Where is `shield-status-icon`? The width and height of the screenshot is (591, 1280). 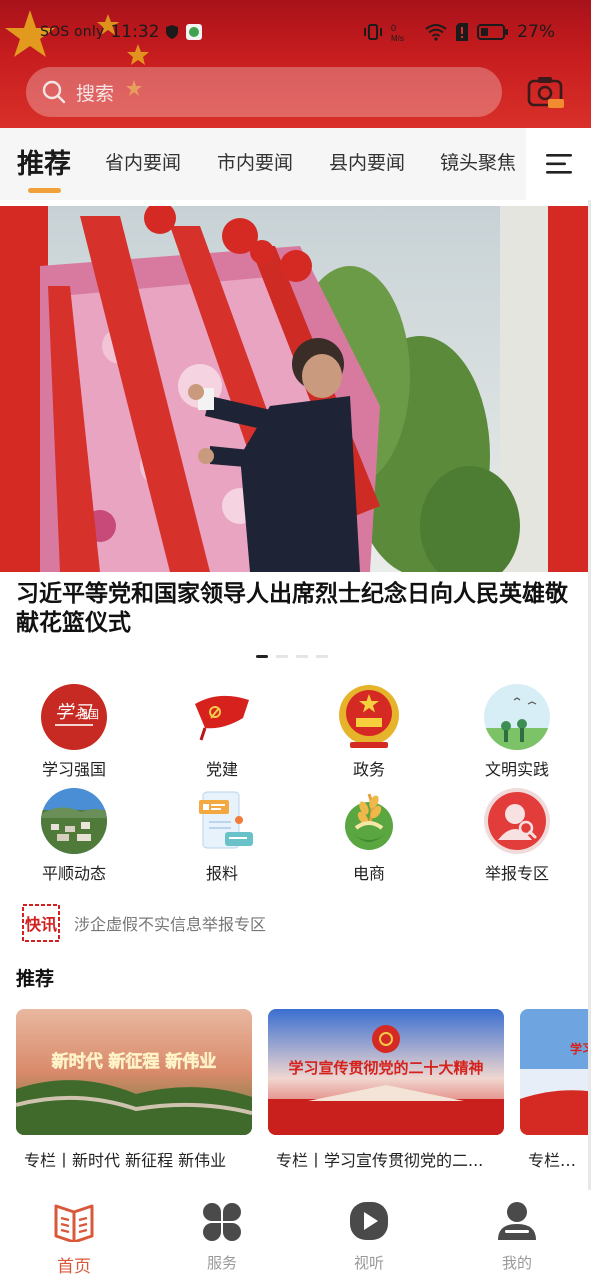
shield-status-icon is located at coordinates (172, 32).